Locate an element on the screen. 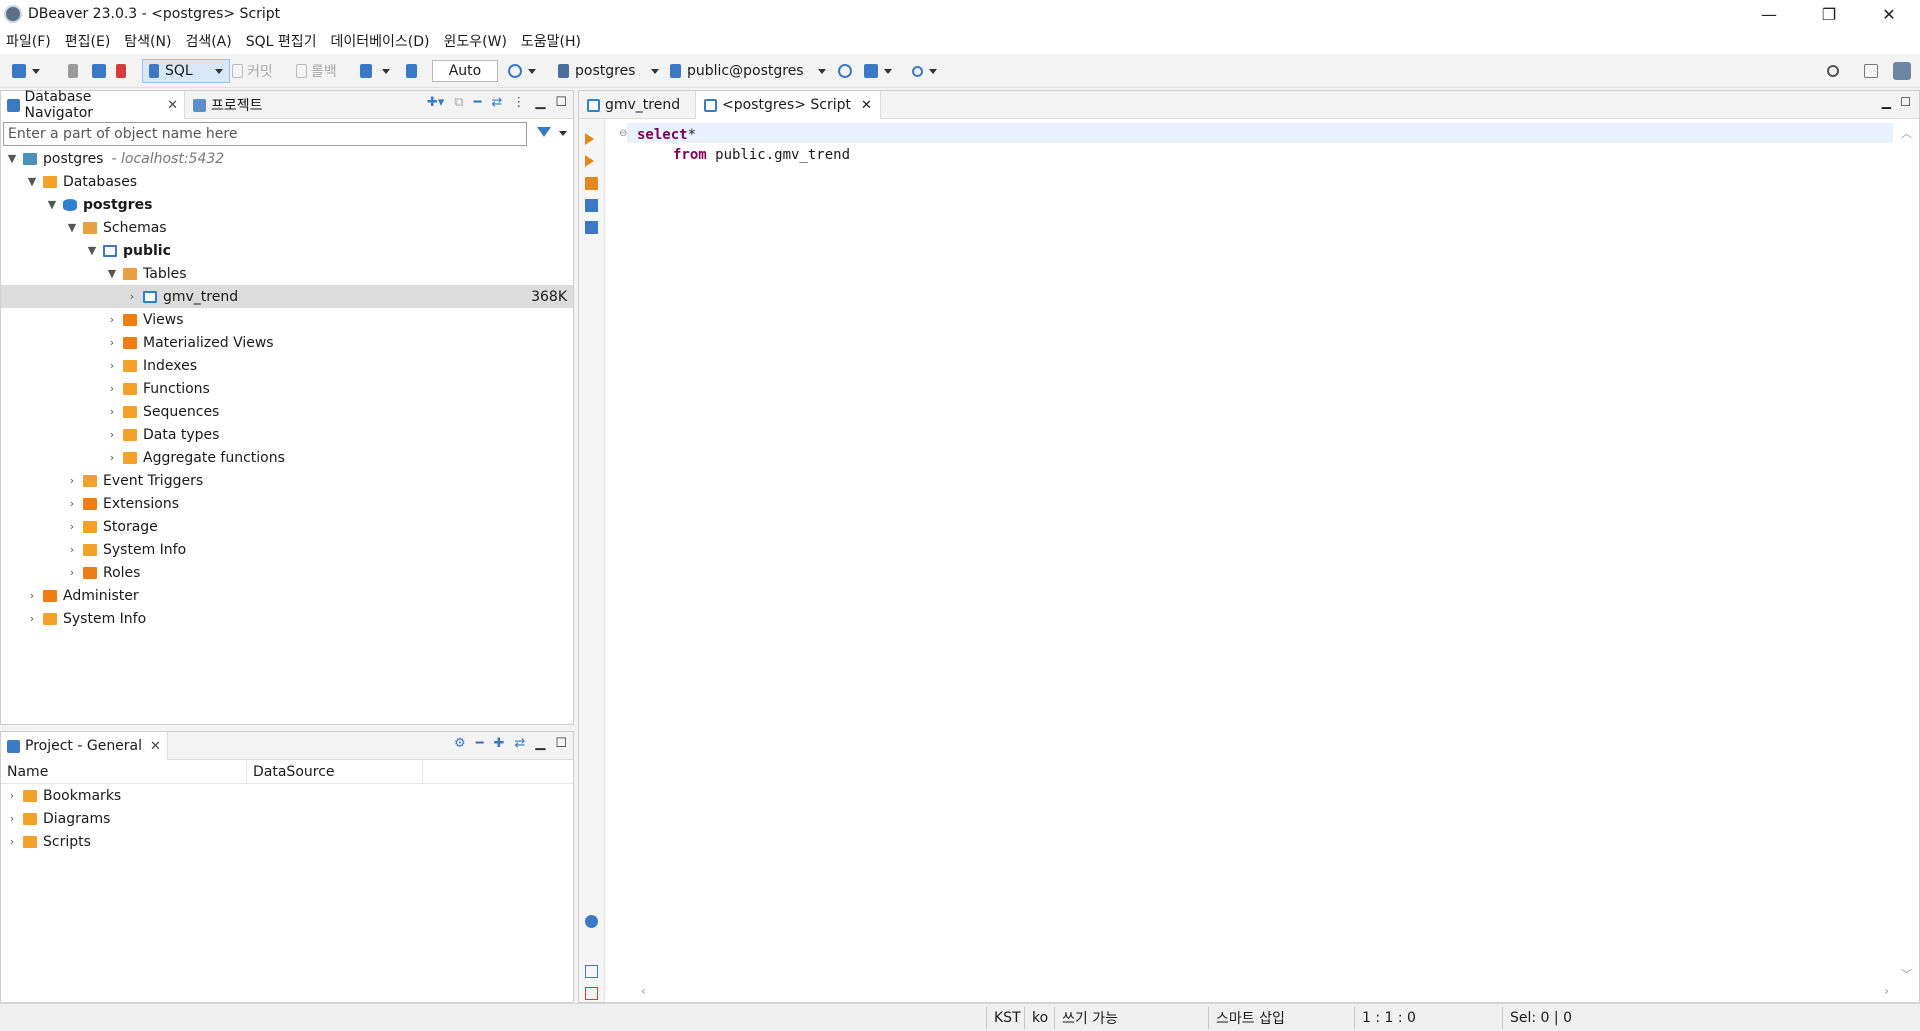 The image size is (1920, 1031). menu-help: 도움말(H) is located at coordinates (551, 41).